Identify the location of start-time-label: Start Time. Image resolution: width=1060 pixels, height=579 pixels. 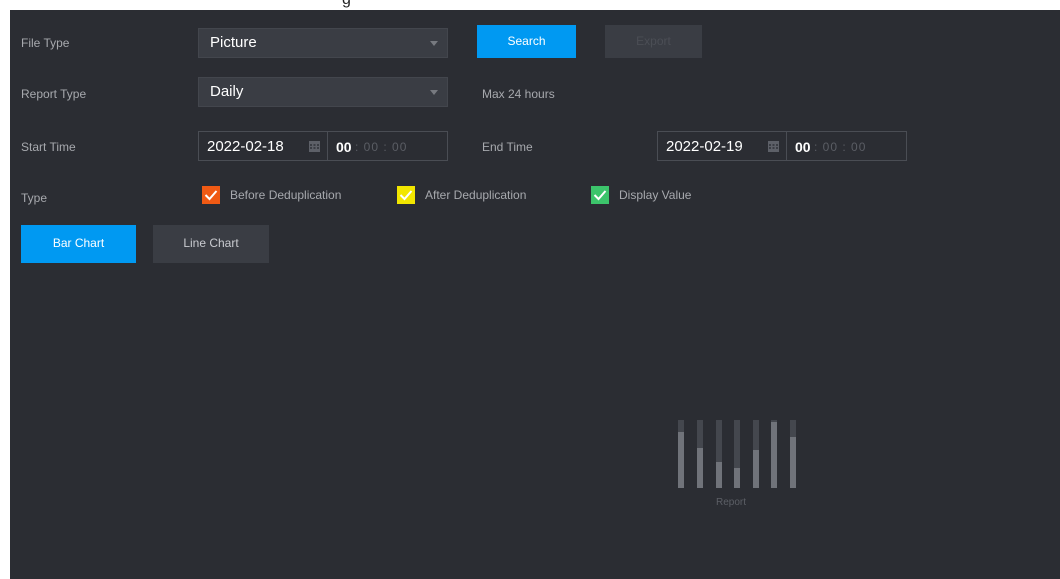
(48, 147).